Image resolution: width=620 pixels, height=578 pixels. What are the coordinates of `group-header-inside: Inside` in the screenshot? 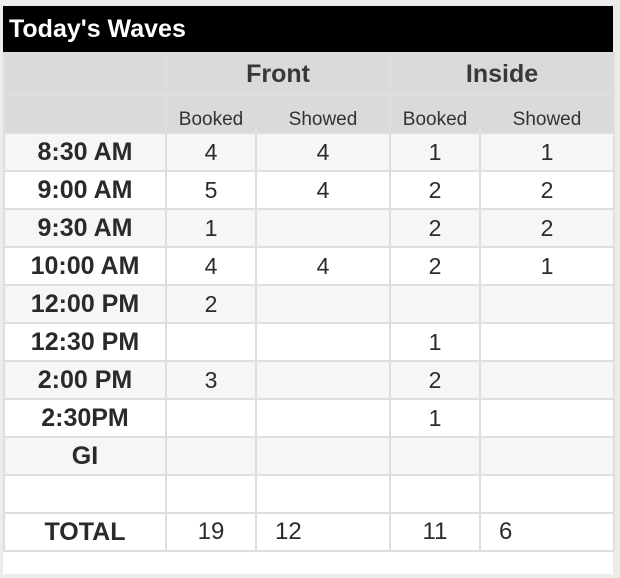 It's located at (502, 74).